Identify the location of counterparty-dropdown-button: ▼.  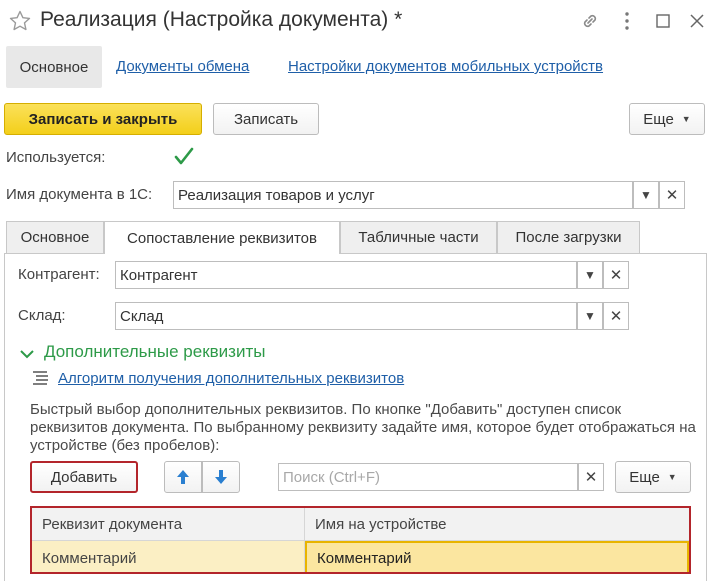
(590, 275).